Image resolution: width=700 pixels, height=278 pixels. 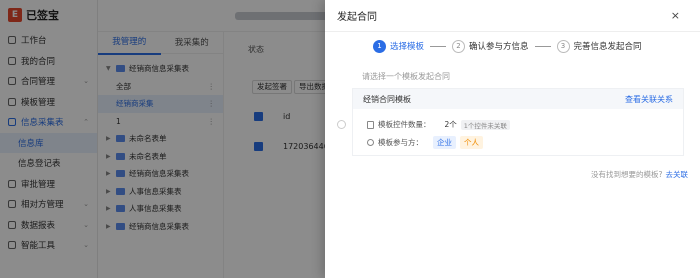 I want to click on no-template-text: 没有找到想要的模板?, so click(x=627, y=174).